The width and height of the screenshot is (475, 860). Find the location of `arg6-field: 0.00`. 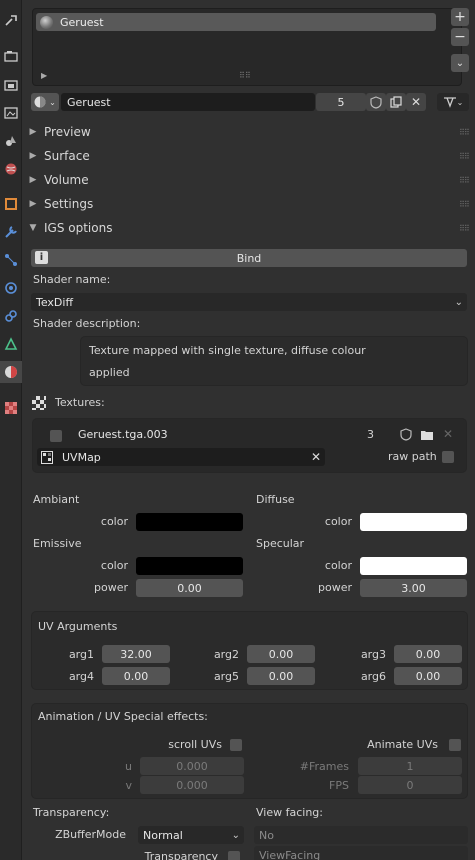

arg6-field: 0.00 is located at coordinates (428, 676).